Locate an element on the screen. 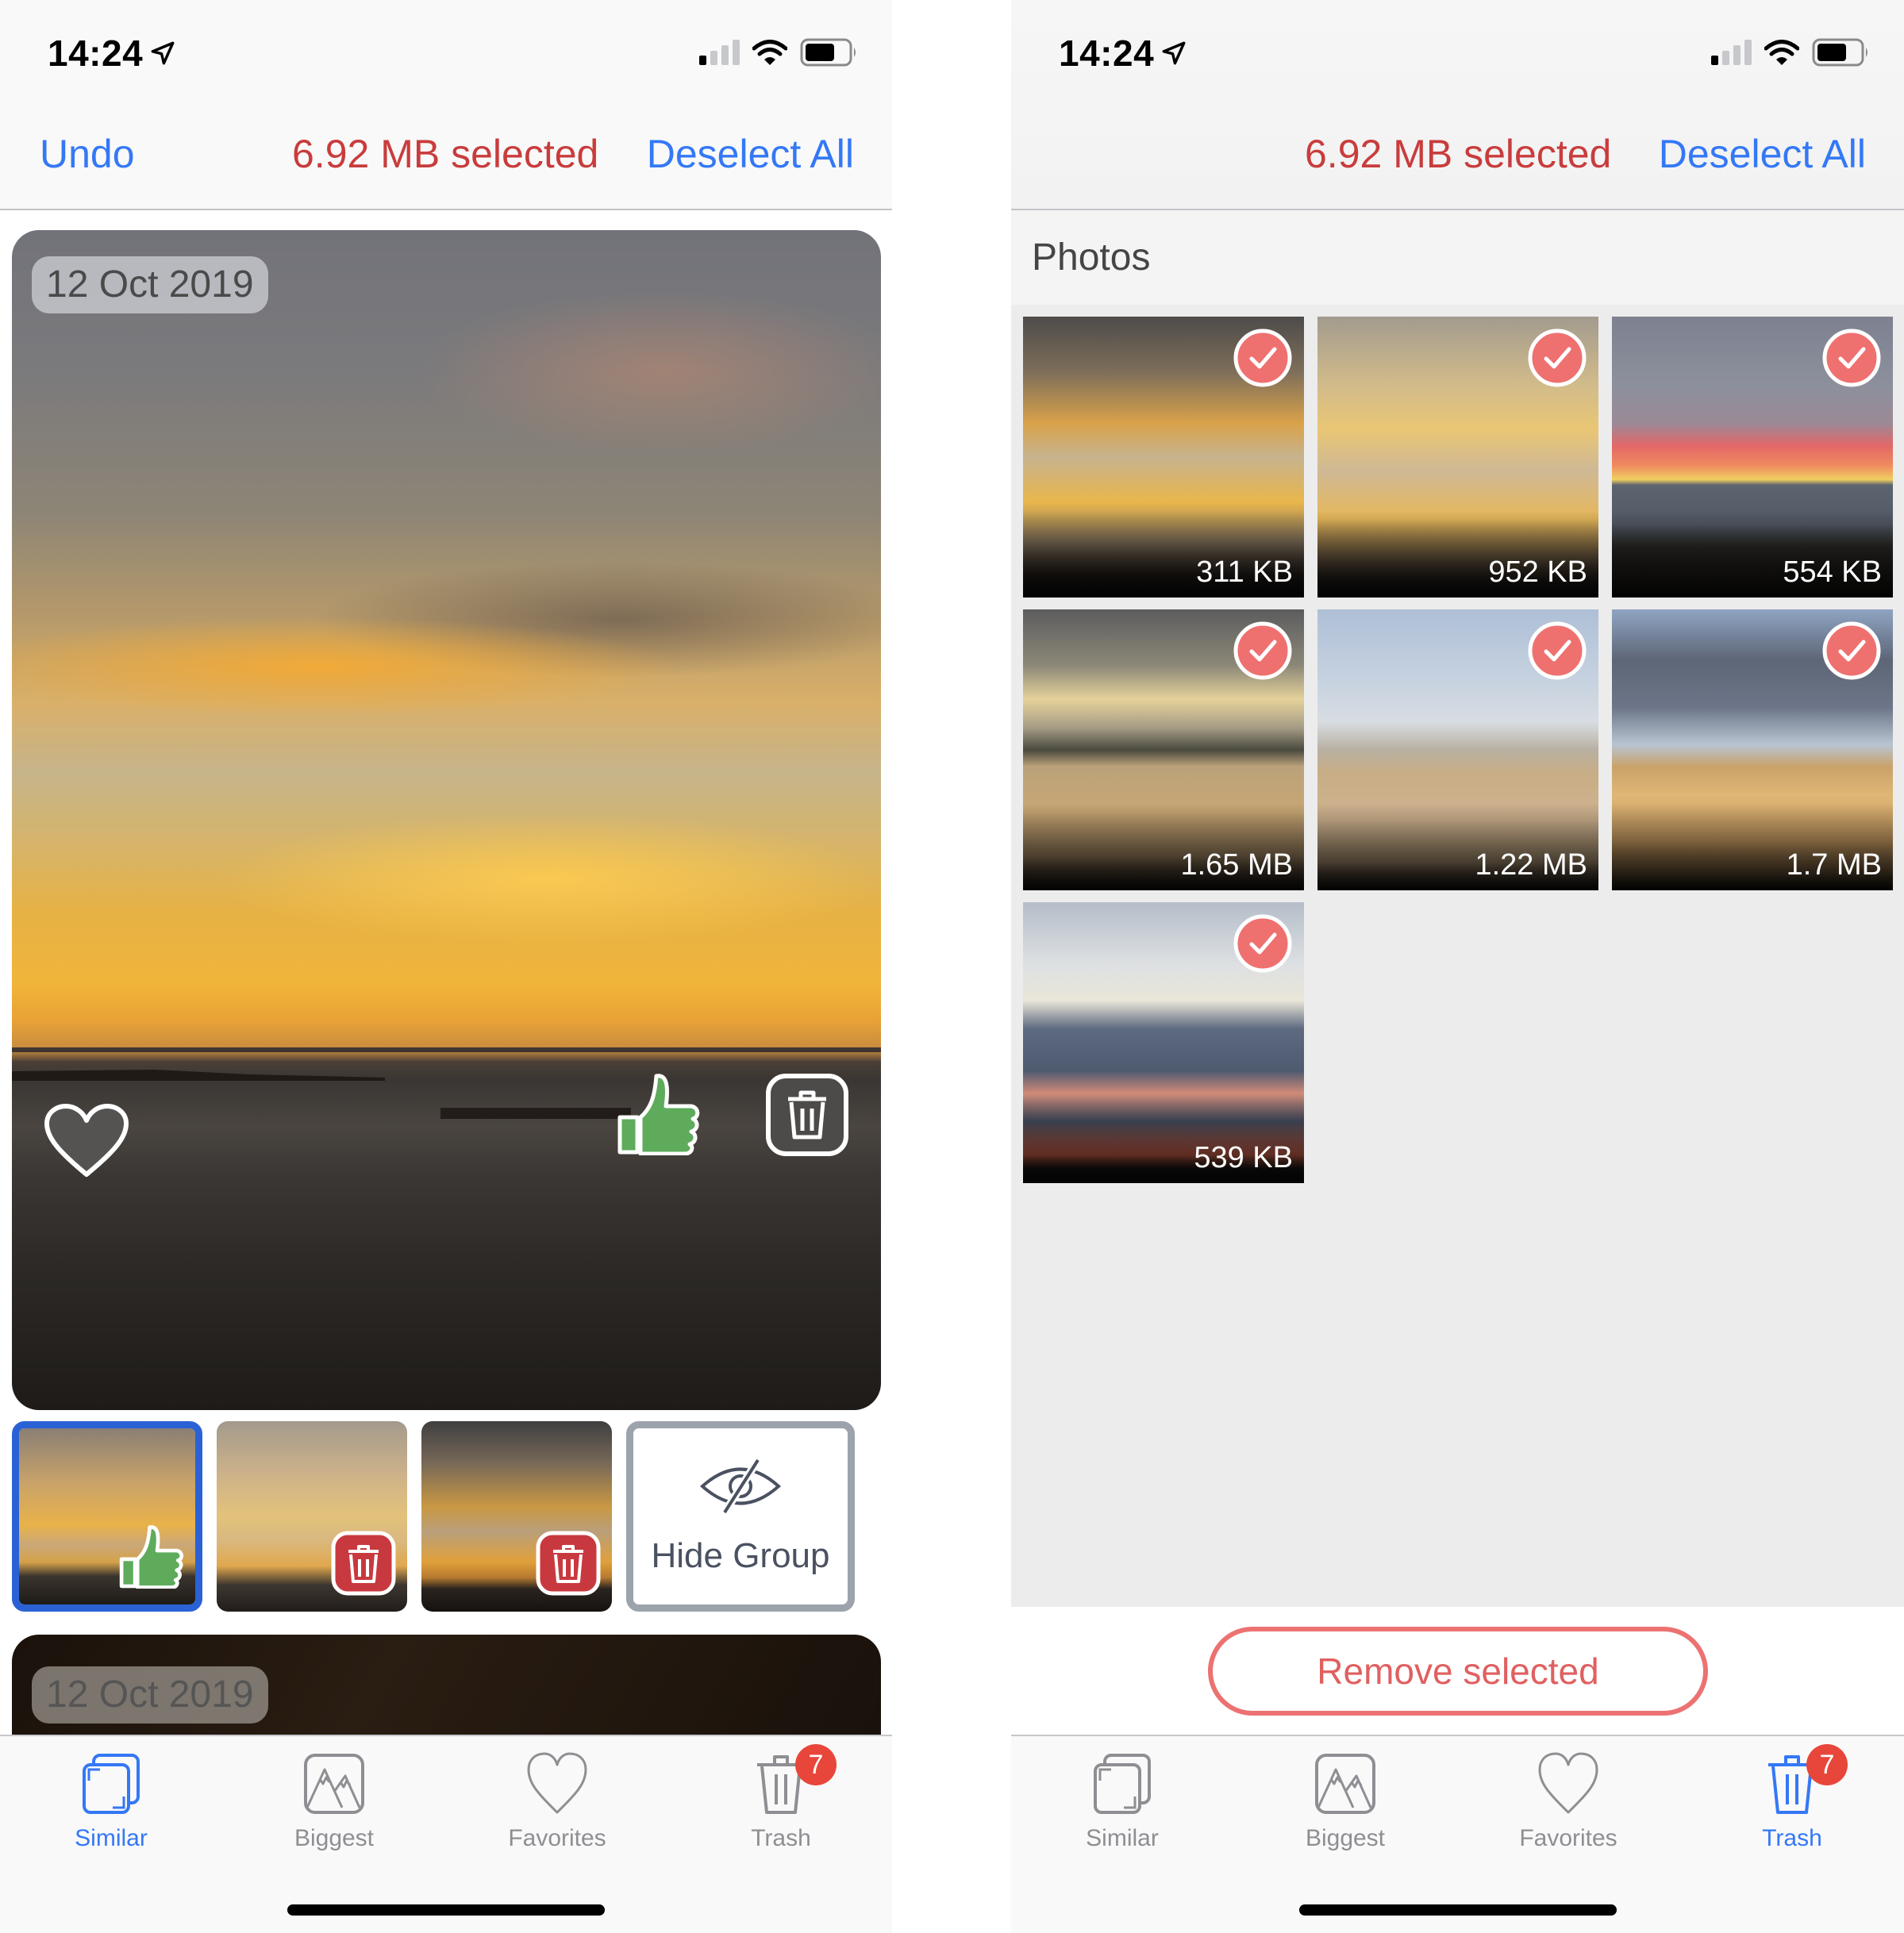 This screenshot has width=1904, height=1933. beach-silhouette is located at coordinates (447, 1083).